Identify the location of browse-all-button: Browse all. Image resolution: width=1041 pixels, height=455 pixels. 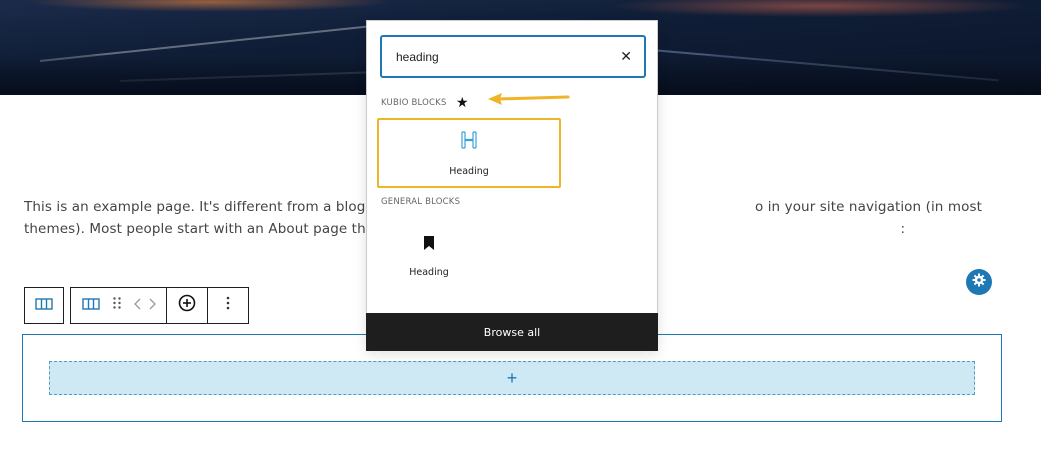
(512, 332).